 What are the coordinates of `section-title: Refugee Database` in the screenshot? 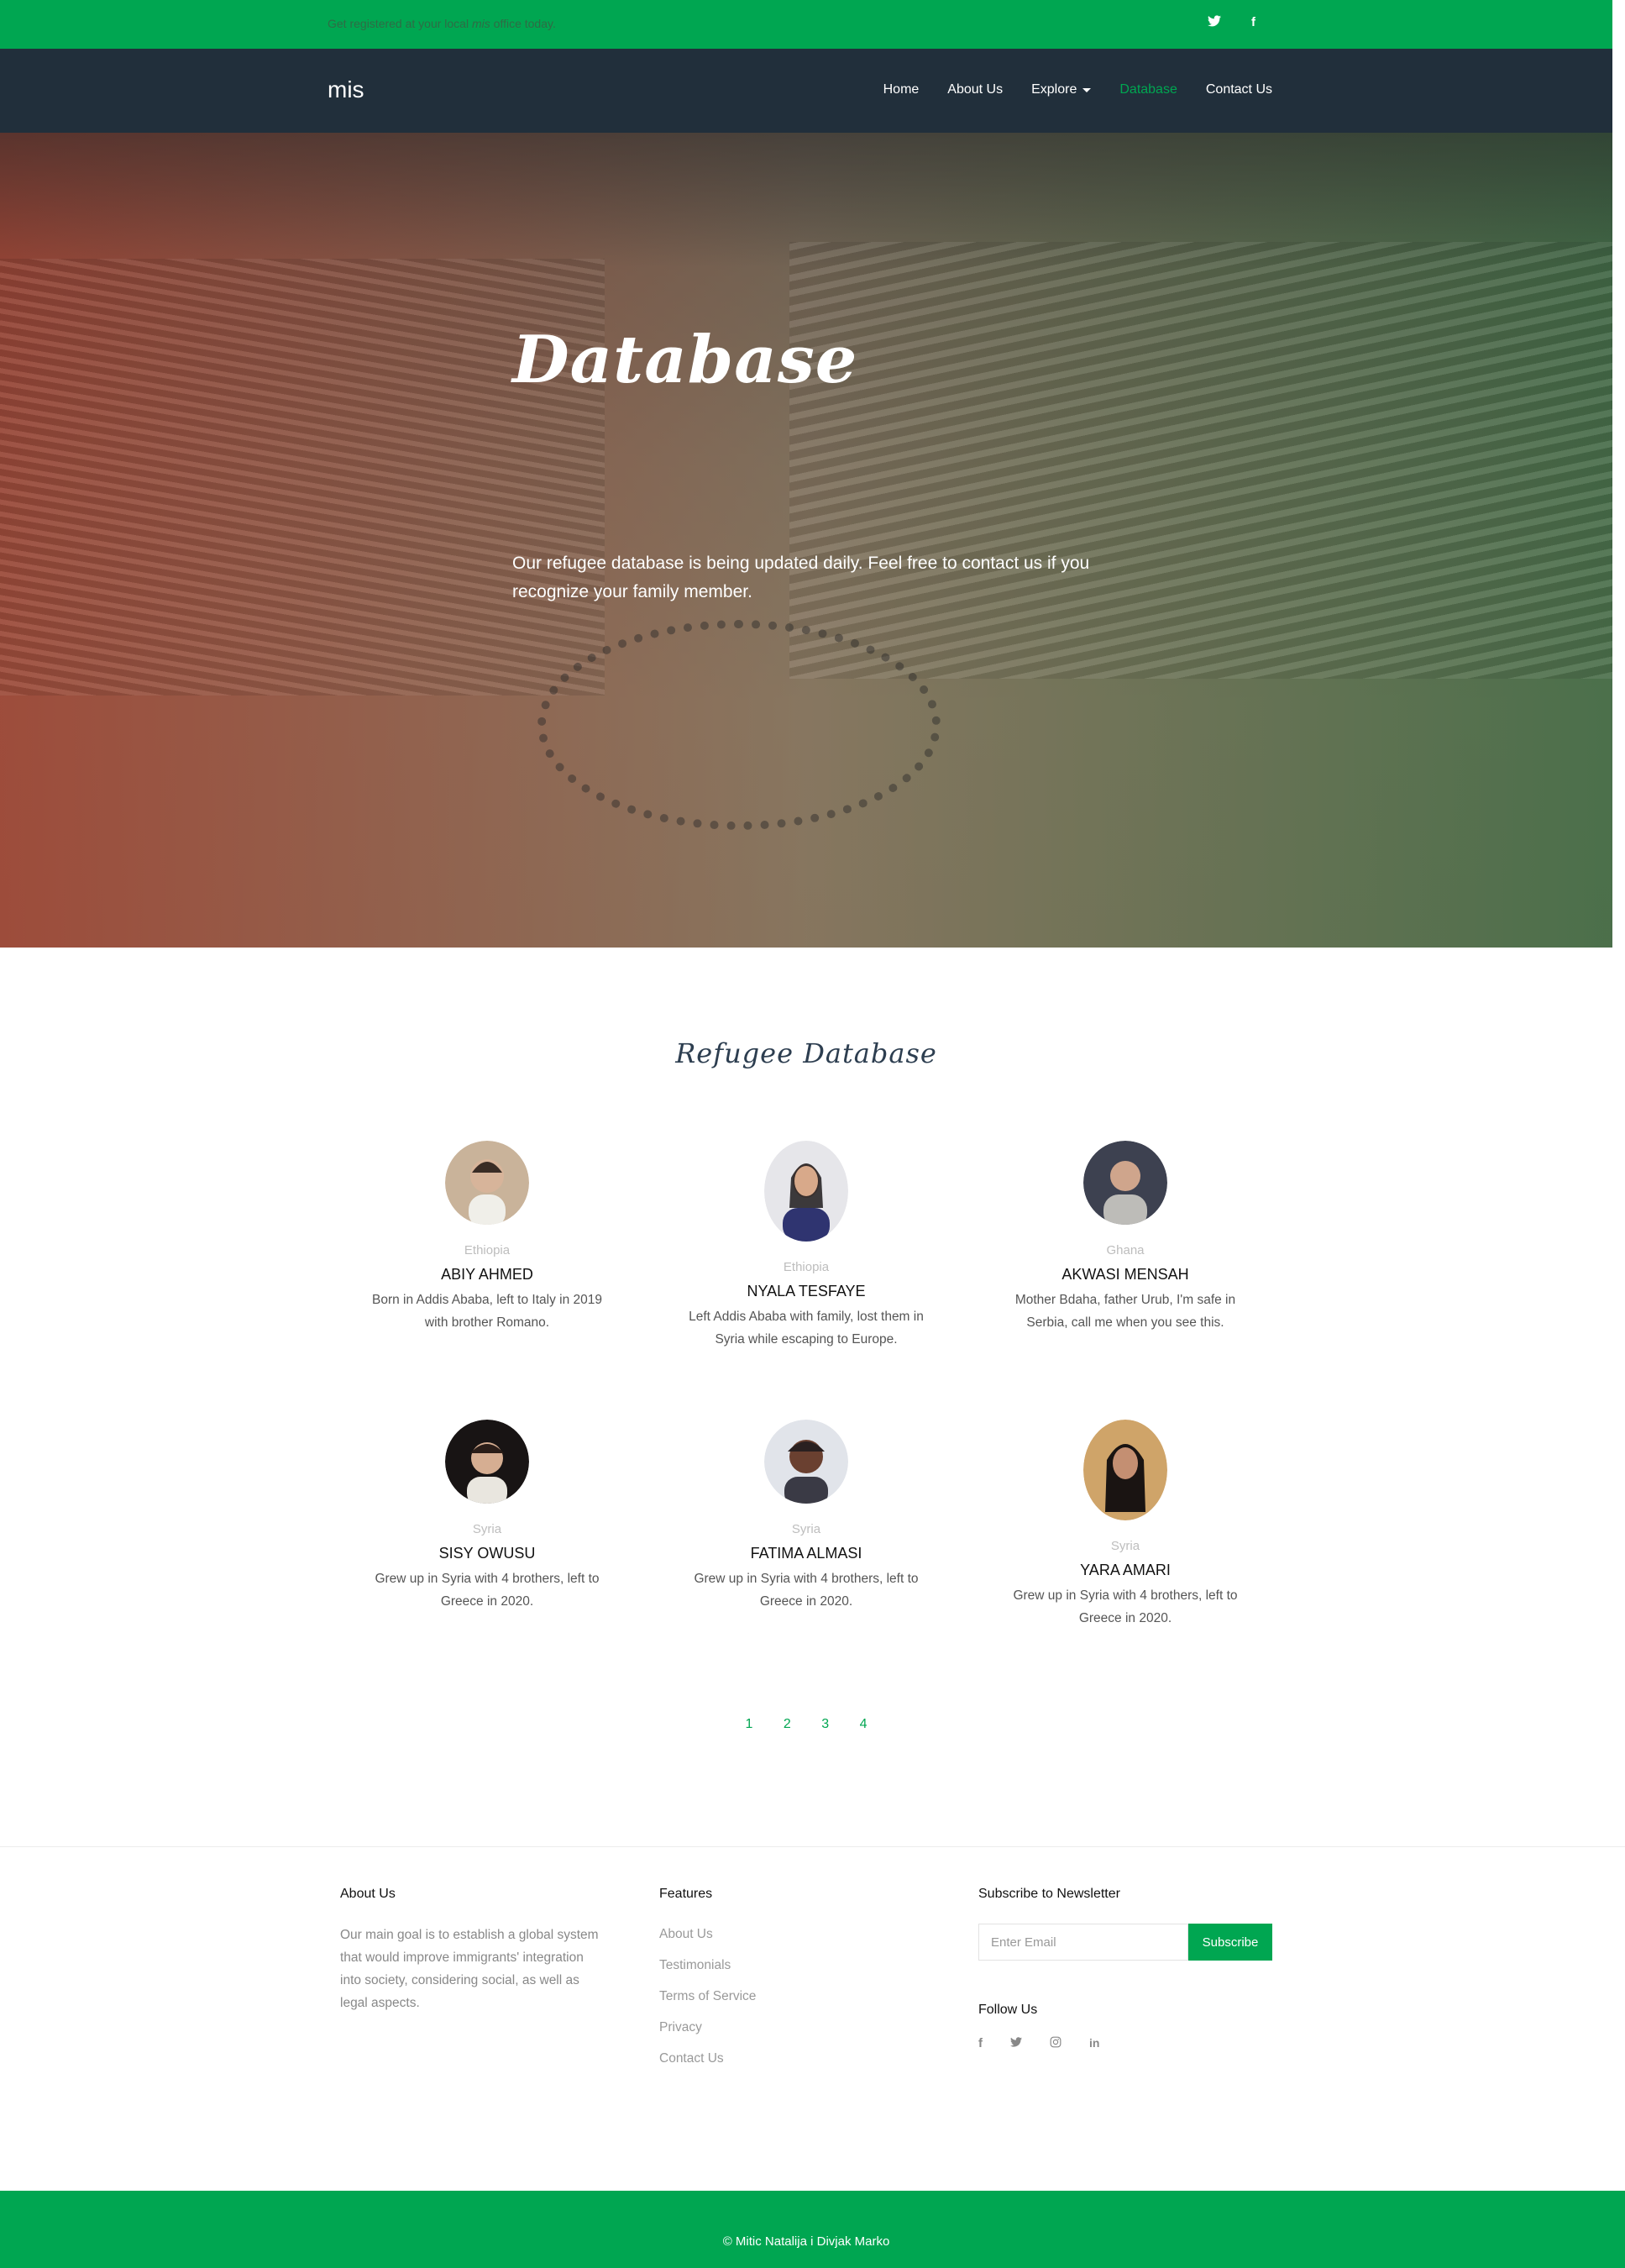 It's located at (806, 1053).